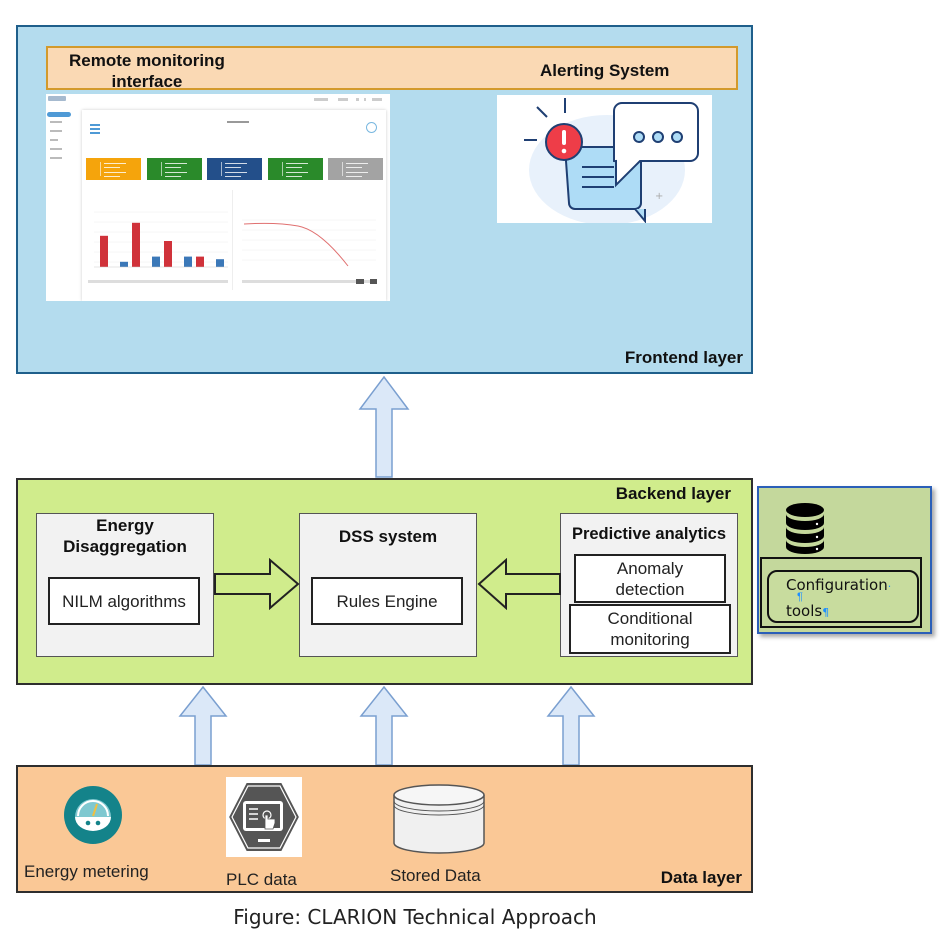 This screenshot has width=946, height=946. What do you see at coordinates (701, 877) in the screenshot?
I see `data-layer-label: Data layer` at bounding box center [701, 877].